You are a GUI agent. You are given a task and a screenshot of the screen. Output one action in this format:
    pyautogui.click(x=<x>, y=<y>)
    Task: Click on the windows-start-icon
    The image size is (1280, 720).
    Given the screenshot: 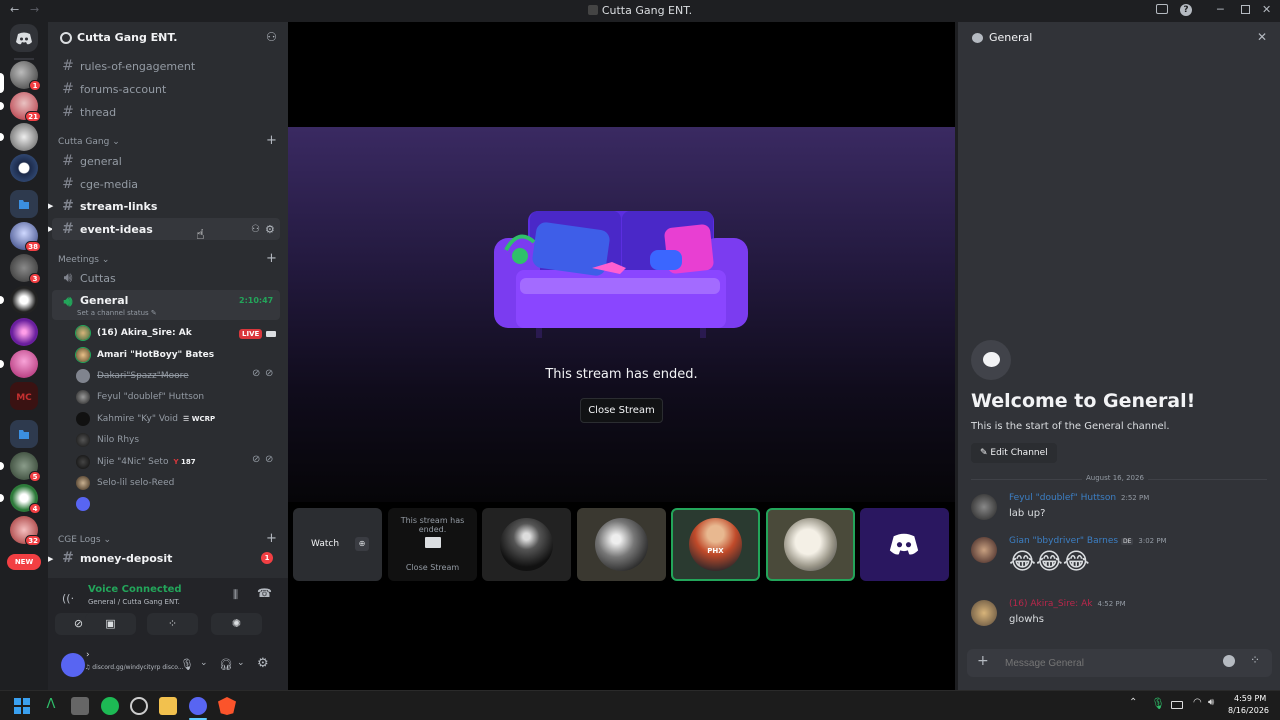 What is the action you would take?
    pyautogui.click(x=22, y=706)
    